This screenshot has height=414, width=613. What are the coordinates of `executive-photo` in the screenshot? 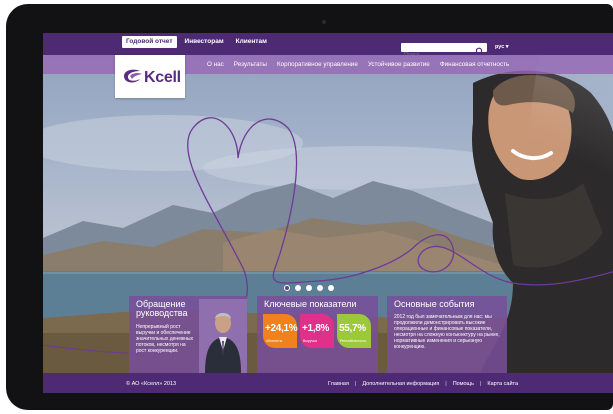 It's located at (223, 336).